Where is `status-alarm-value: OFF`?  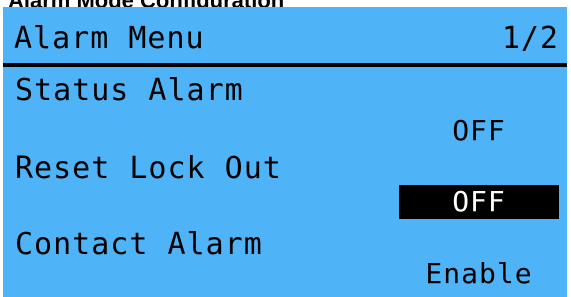 status-alarm-value: OFF is located at coordinates (479, 131).